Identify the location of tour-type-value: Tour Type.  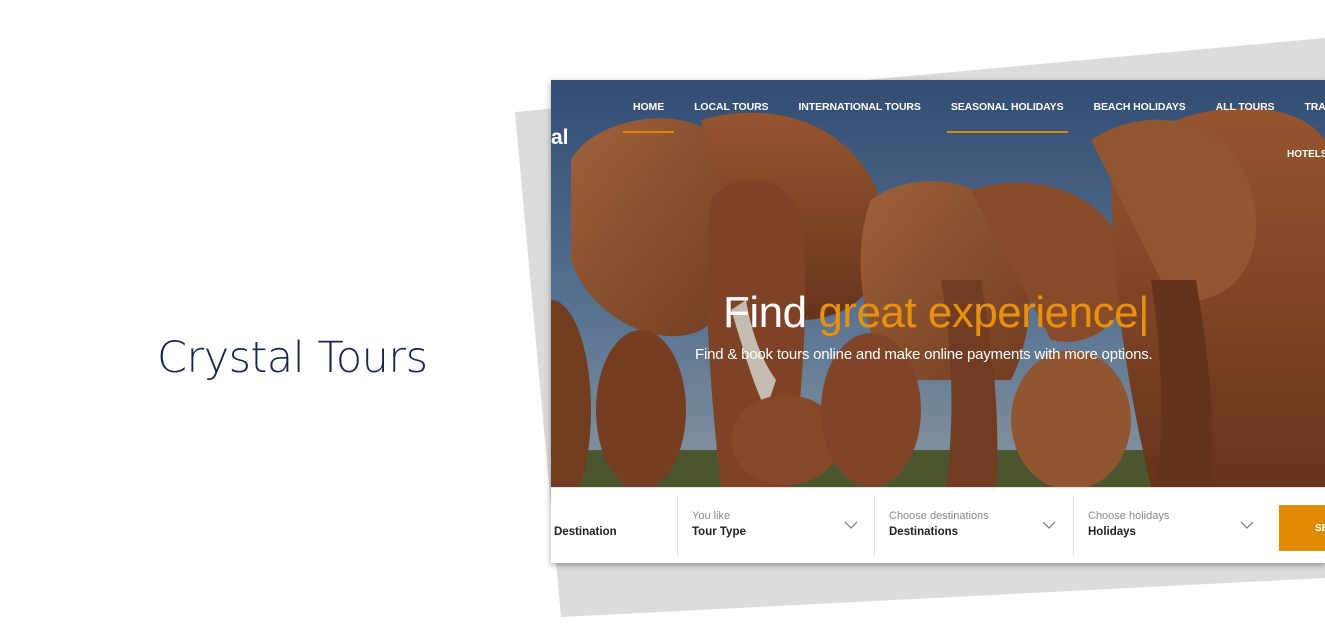
(719, 532).